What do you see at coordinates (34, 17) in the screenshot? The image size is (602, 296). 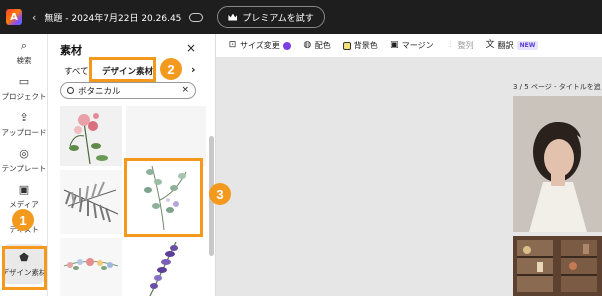 I see `back-chevron-icon: ‹` at bounding box center [34, 17].